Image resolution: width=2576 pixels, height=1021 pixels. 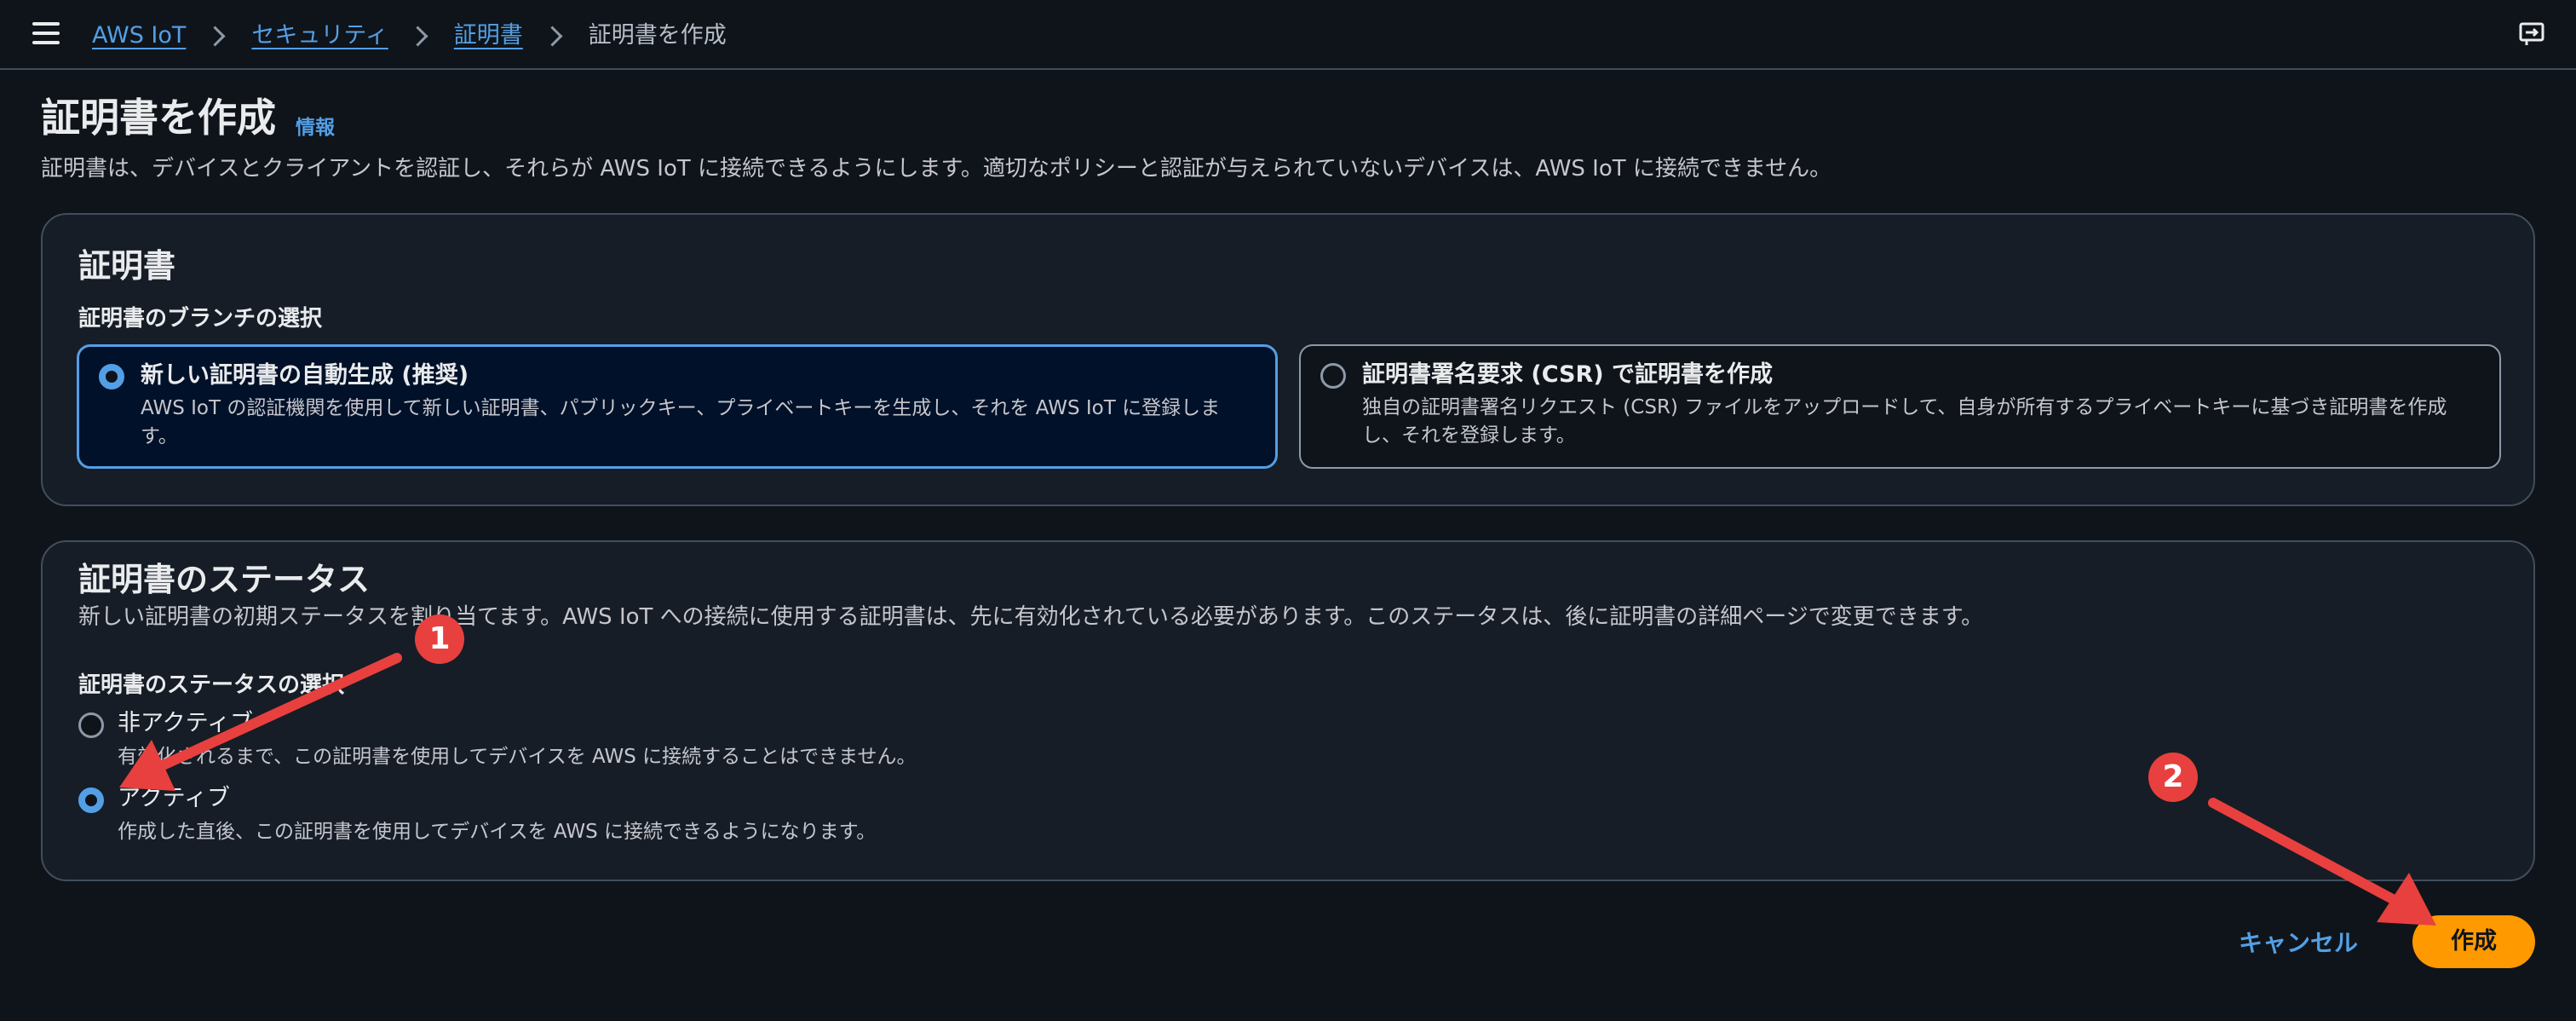 I want to click on annotation-badge-1: 1, so click(x=440, y=639).